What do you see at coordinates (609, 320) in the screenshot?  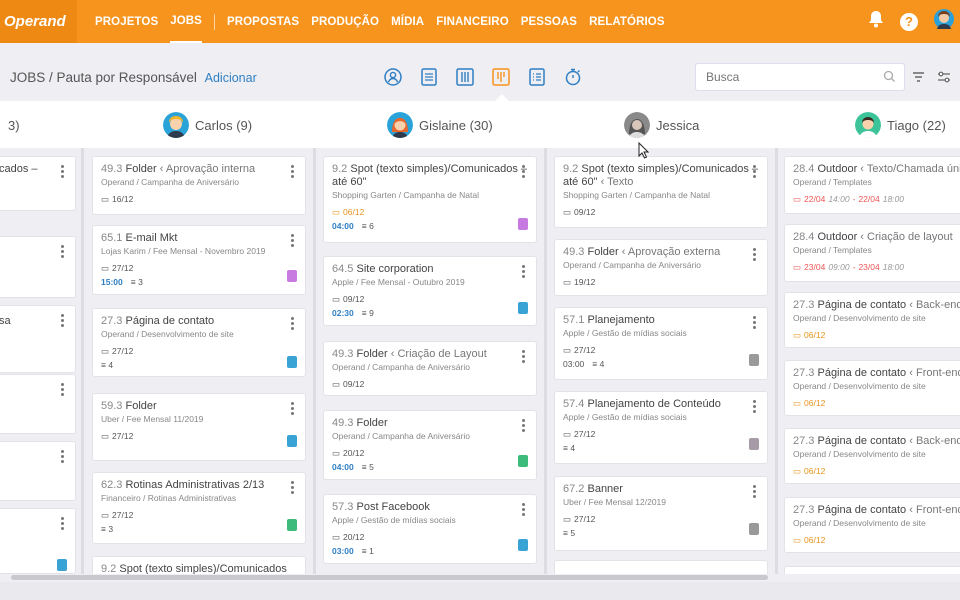 I see `card-title: 57.1 Planejamento` at bounding box center [609, 320].